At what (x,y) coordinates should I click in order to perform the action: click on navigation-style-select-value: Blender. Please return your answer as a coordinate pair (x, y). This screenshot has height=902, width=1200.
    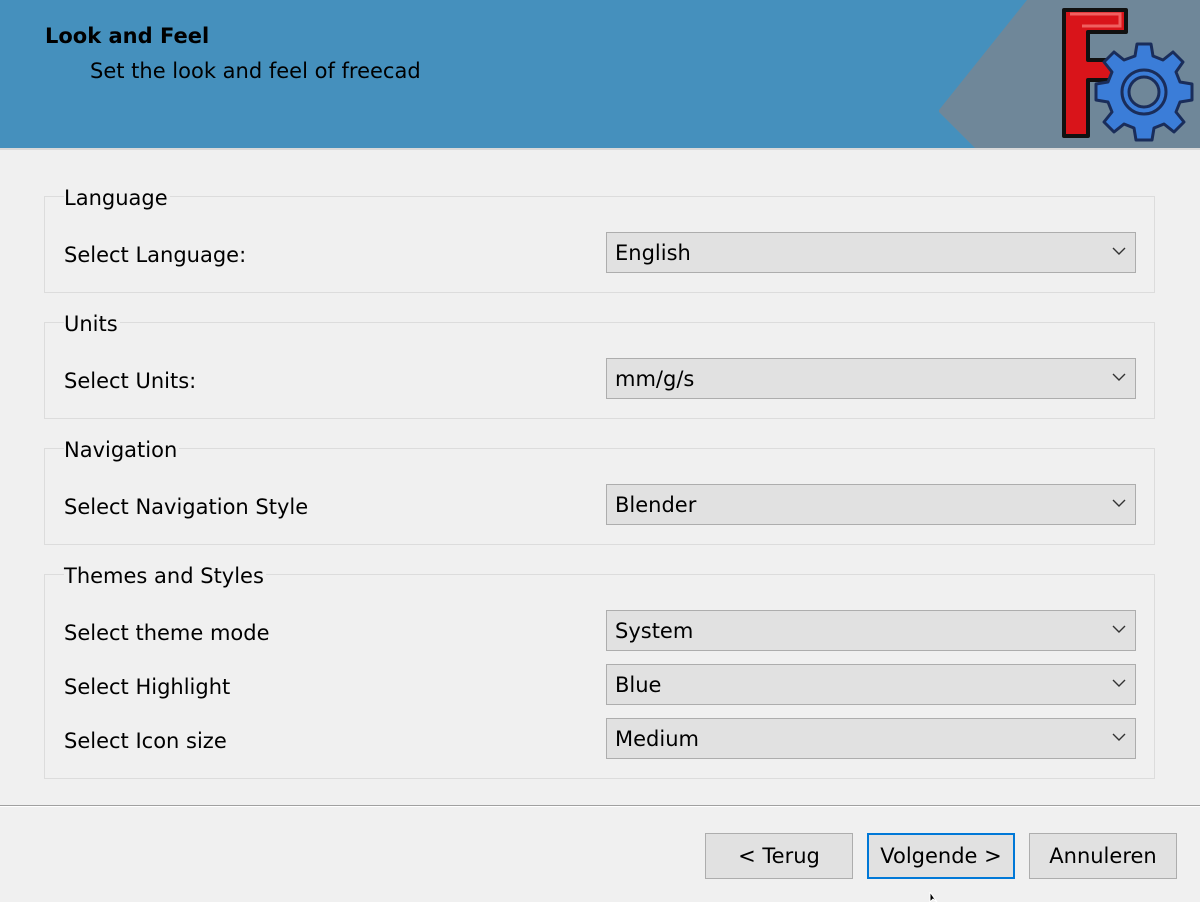
    Looking at the image, I should click on (656, 505).